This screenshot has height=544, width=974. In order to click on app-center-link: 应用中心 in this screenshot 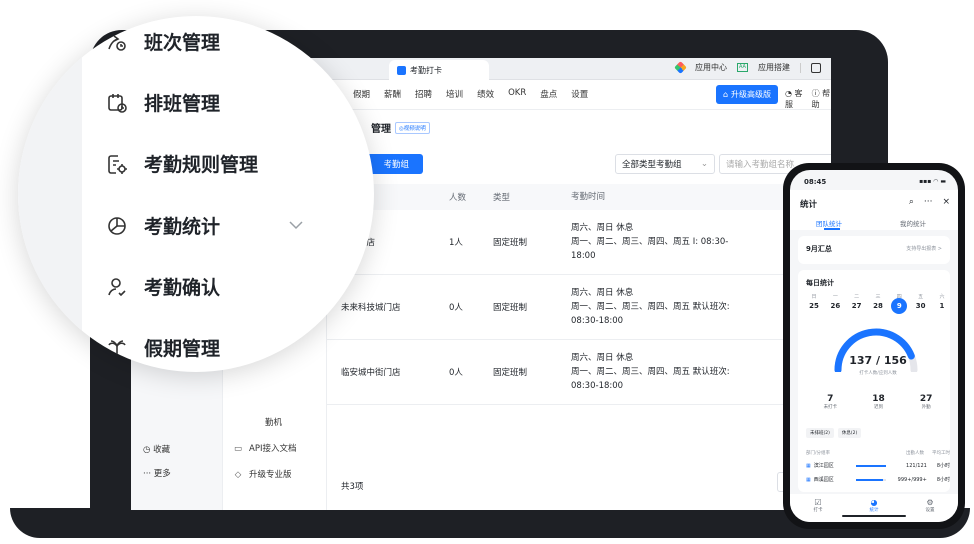, I will do `click(711, 67)`.